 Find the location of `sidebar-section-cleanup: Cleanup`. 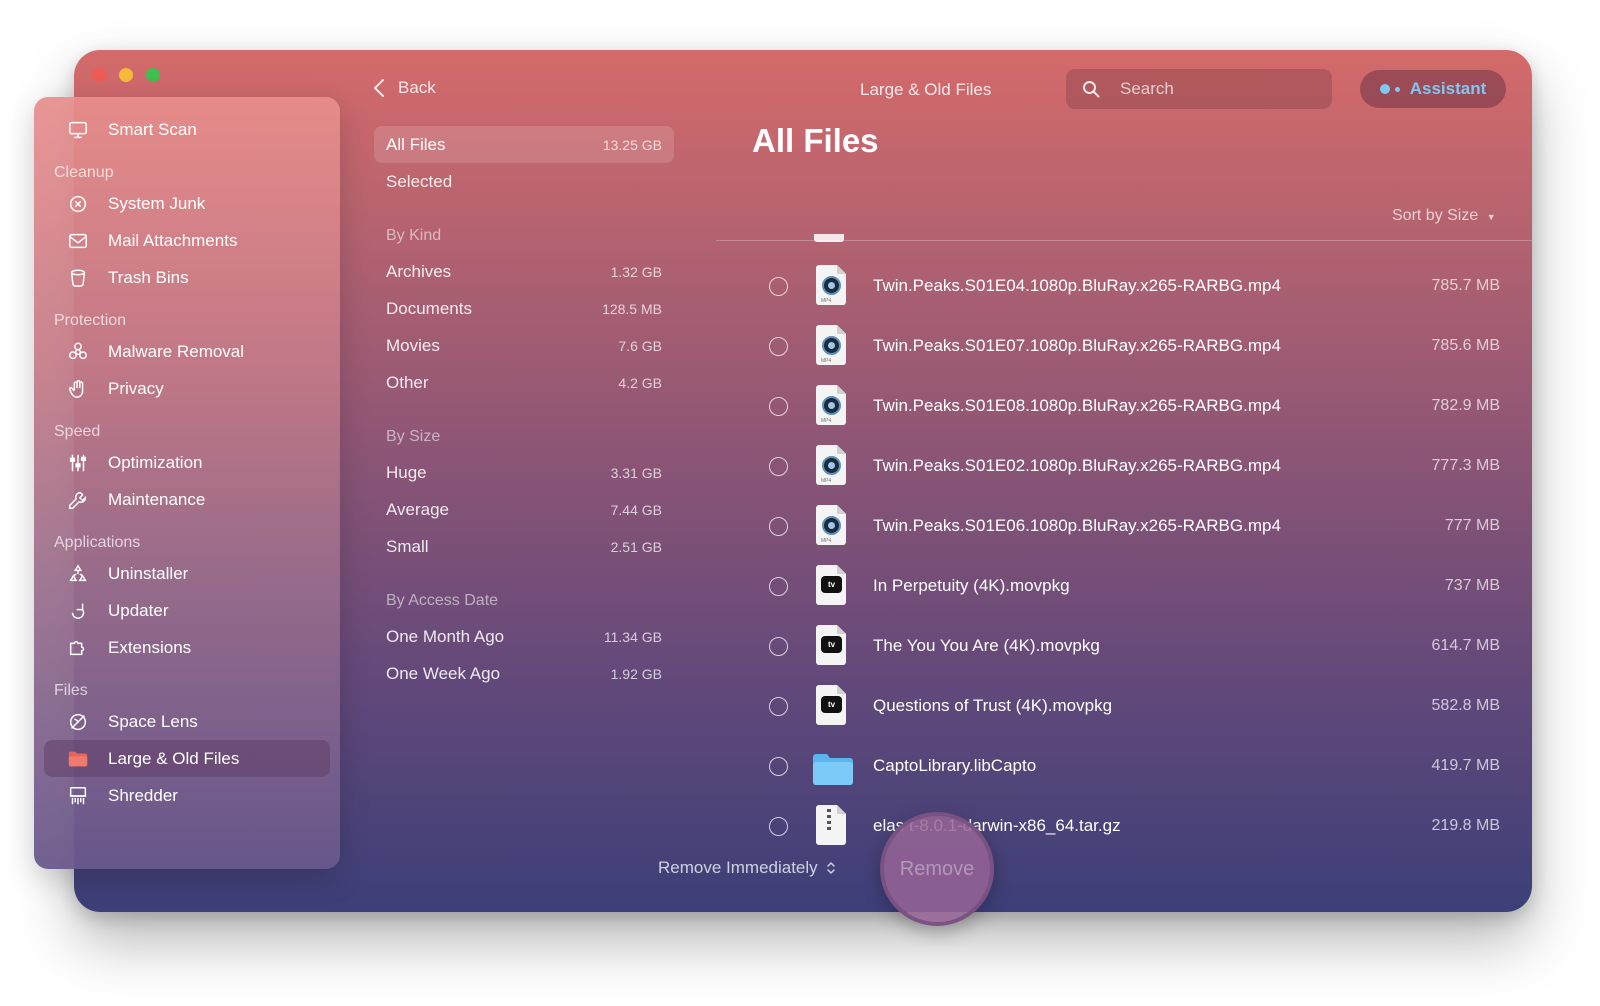

sidebar-section-cleanup: Cleanup is located at coordinates (84, 172).